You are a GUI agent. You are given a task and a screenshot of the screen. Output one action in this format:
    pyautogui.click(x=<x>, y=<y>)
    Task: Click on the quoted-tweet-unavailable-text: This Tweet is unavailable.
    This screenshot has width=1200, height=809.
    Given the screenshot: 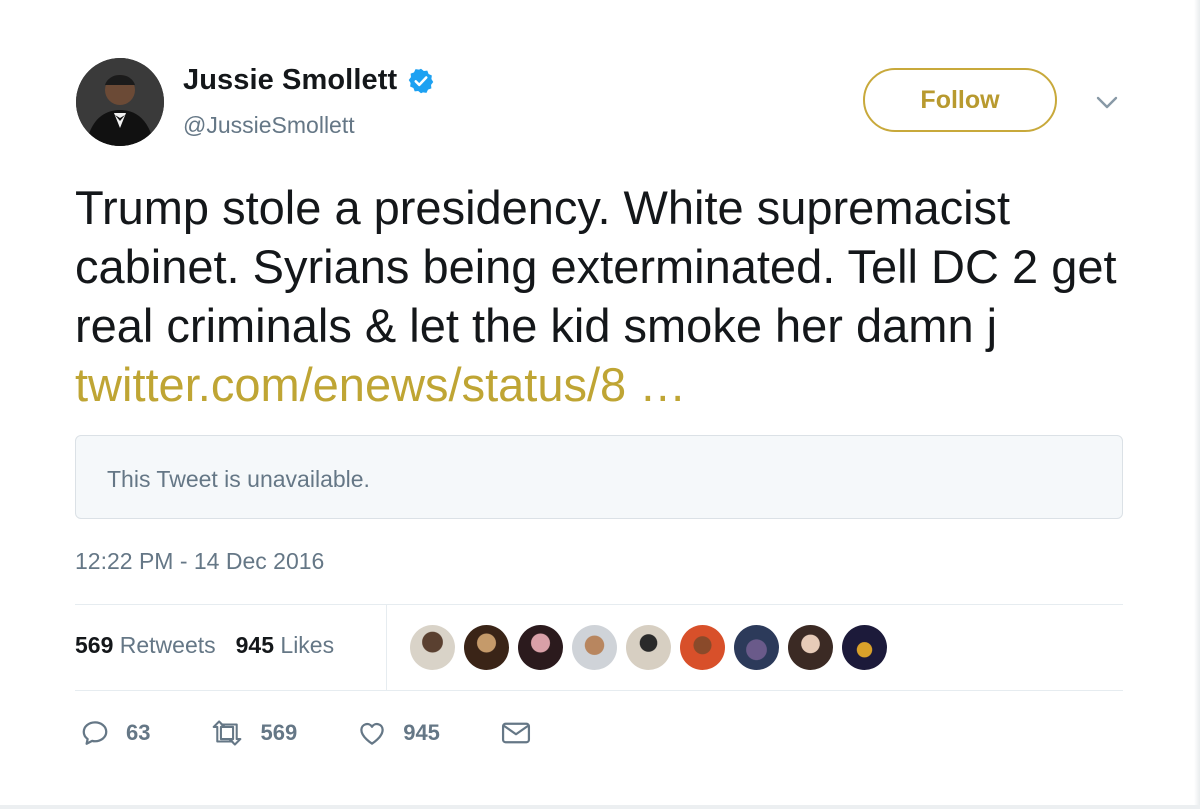 What is the action you would take?
    pyautogui.click(x=238, y=479)
    